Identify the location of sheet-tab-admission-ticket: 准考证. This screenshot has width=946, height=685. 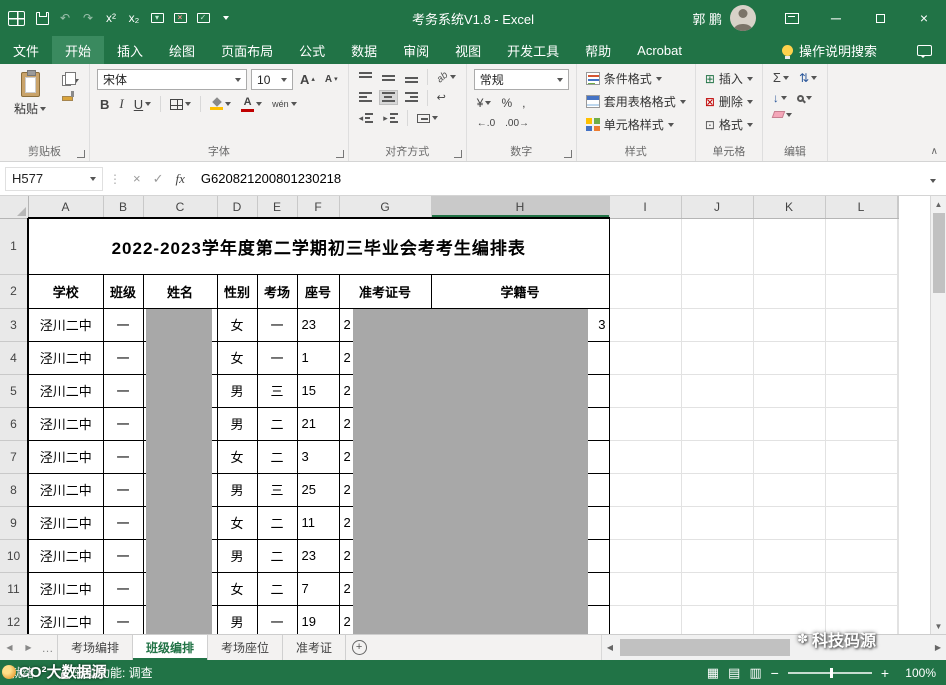
(315, 647).